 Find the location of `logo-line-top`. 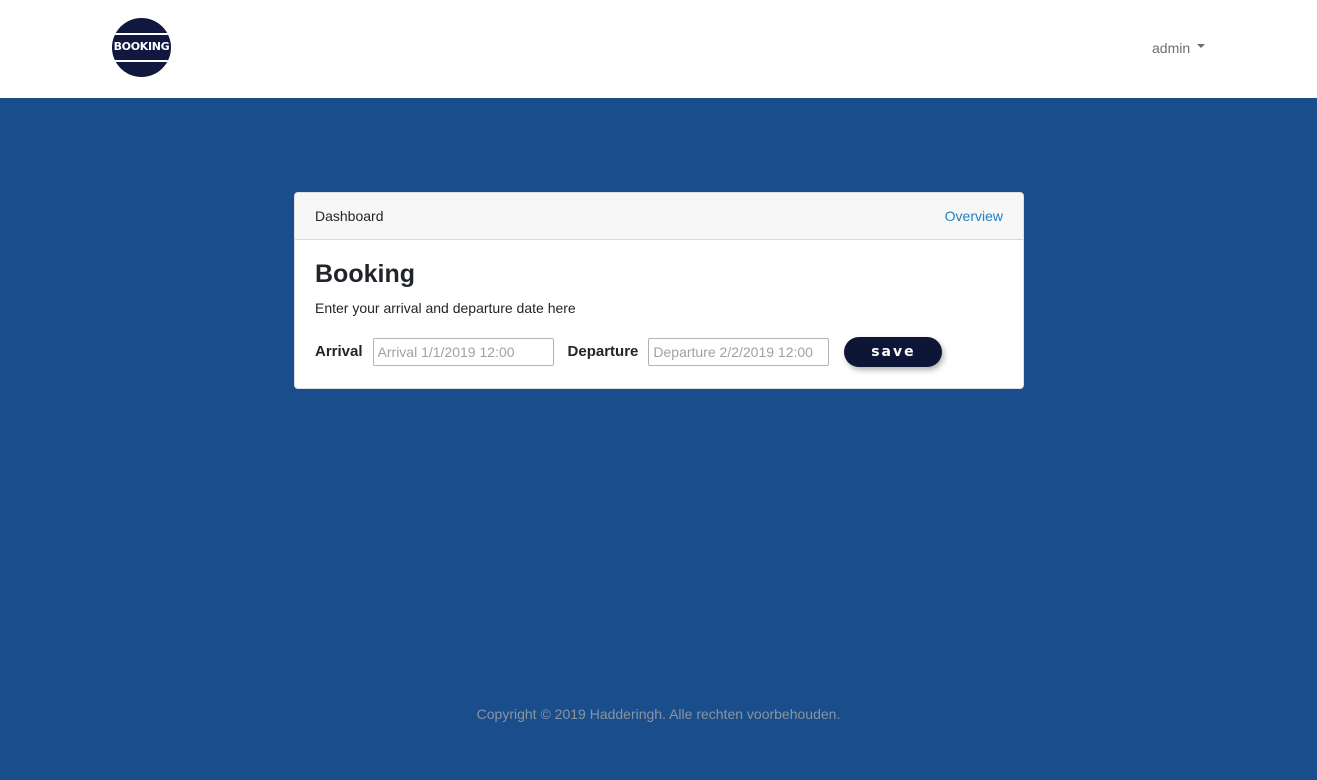

logo-line-top is located at coordinates (141, 34).